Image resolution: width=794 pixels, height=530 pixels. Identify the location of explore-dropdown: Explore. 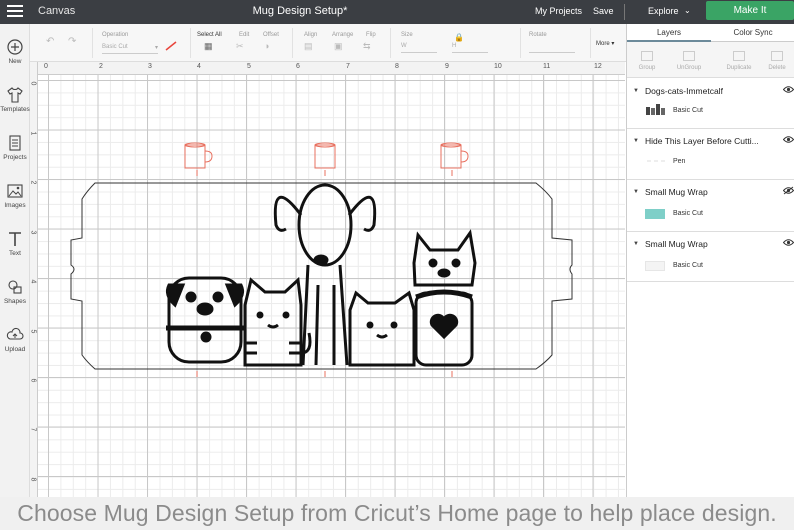
(663, 11).